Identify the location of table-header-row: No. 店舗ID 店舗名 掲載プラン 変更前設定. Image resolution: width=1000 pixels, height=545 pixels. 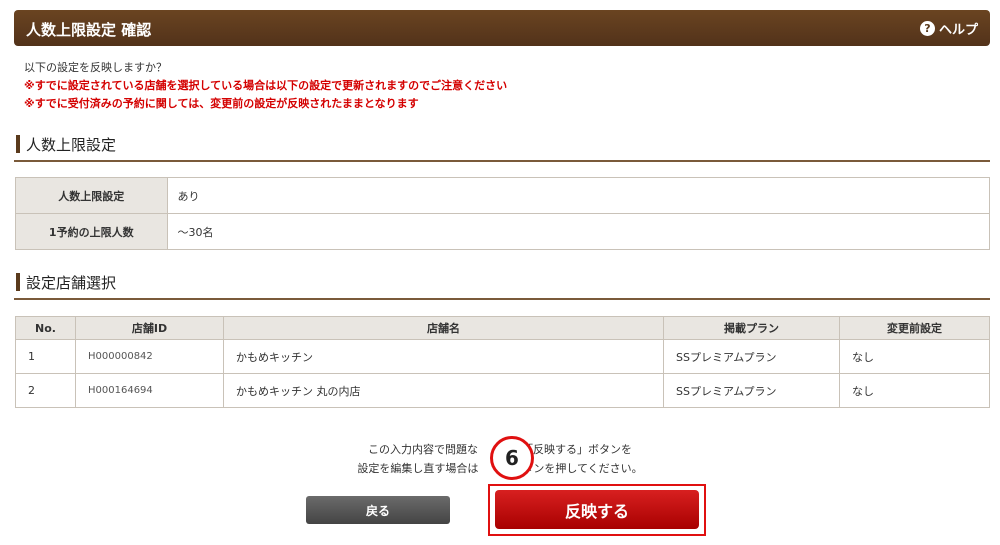
(502, 328).